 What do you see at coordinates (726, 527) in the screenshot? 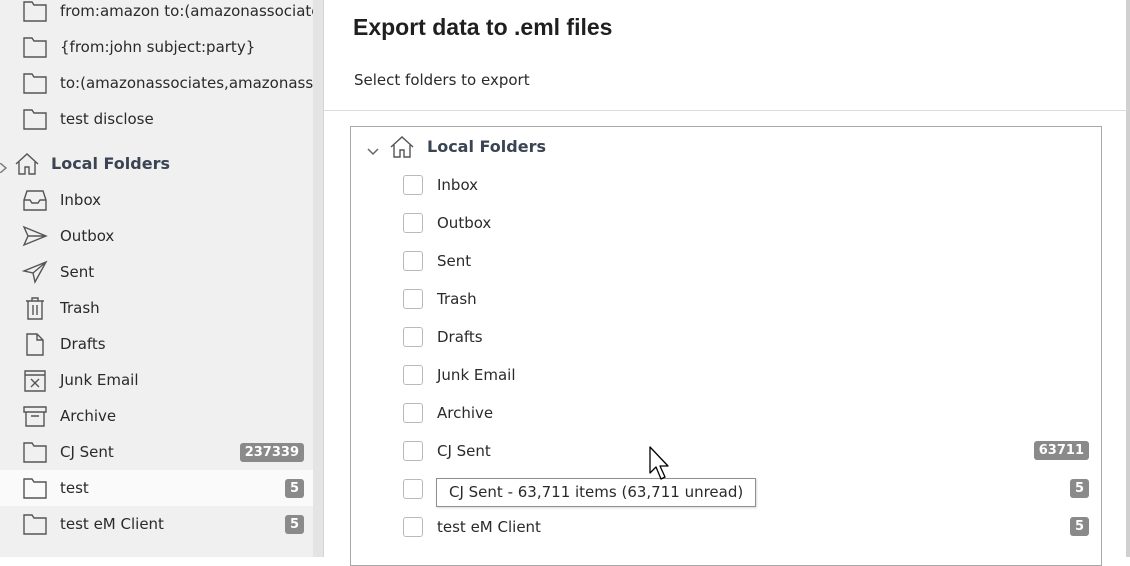
I see `tree-item-test-em-client: test eM Client 5` at bounding box center [726, 527].